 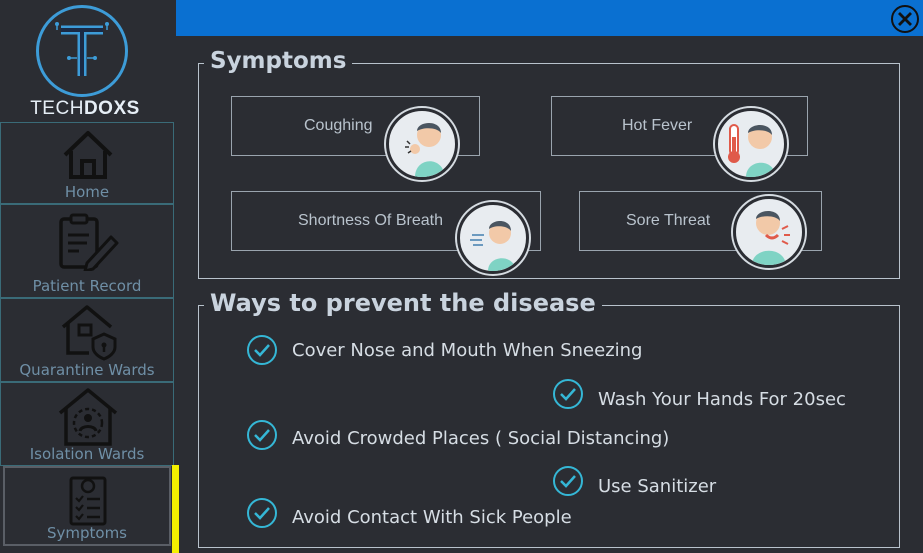 What do you see at coordinates (87, 192) in the screenshot?
I see `sidebar-item-label: Home` at bounding box center [87, 192].